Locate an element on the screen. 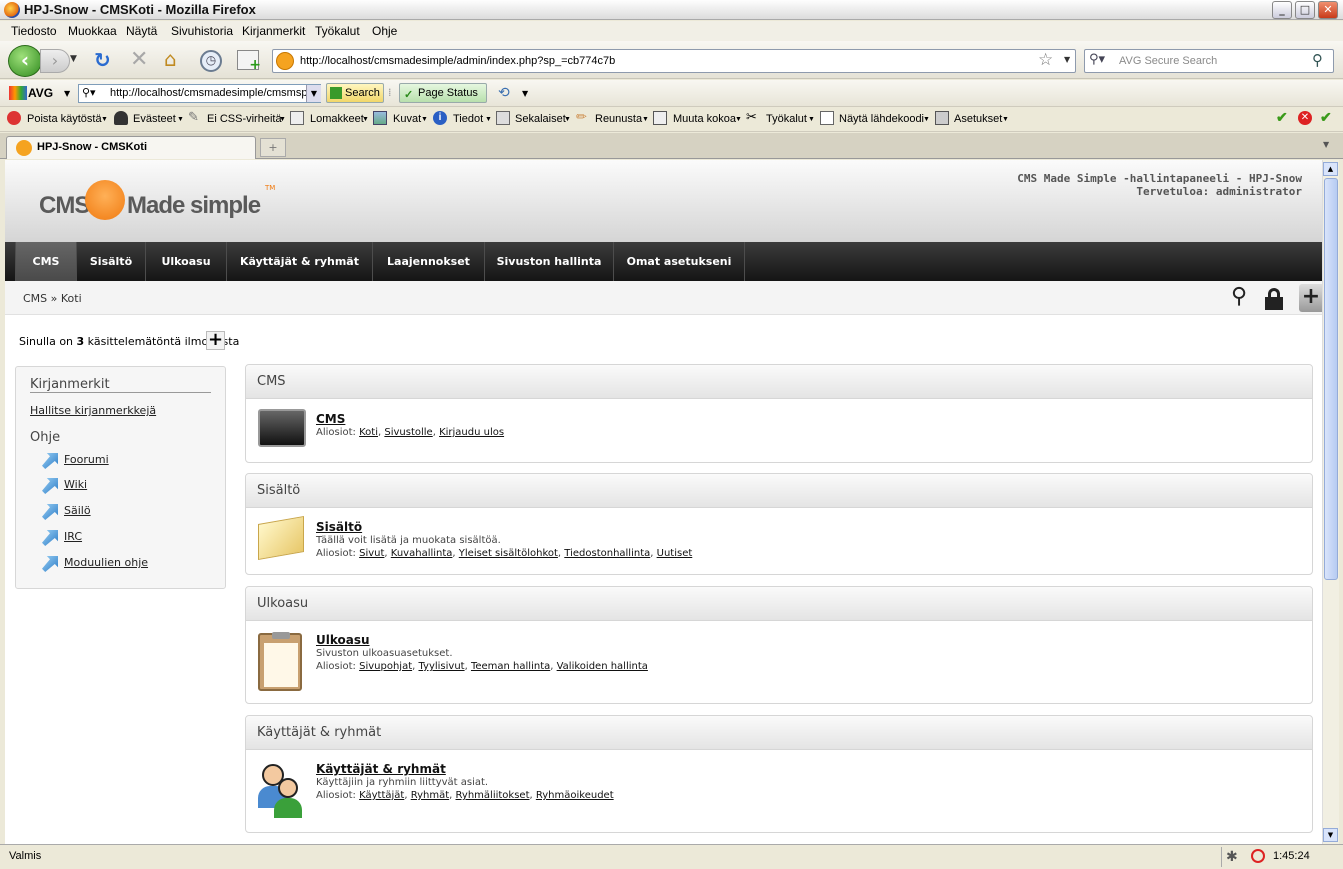 The image size is (1343, 869). dev-settings: Asetukset is located at coordinates (978, 119).